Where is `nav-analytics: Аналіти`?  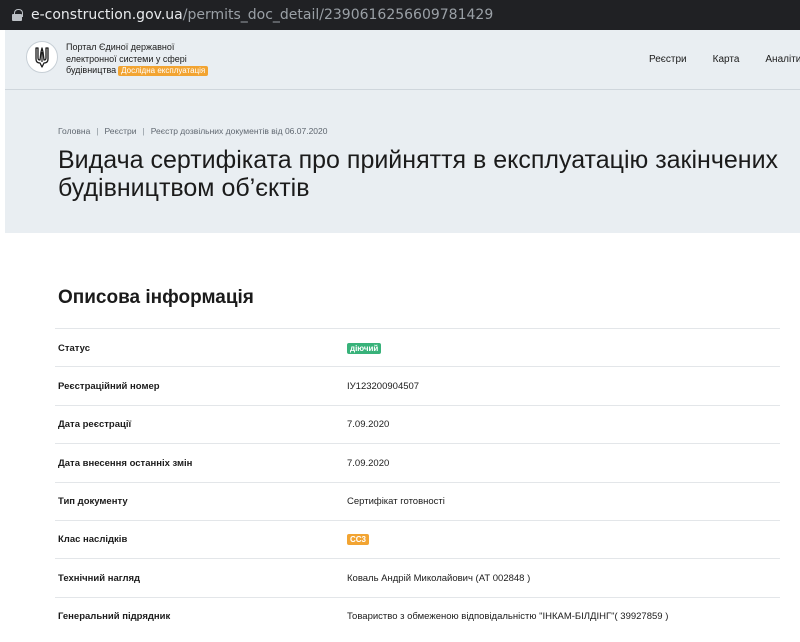
nav-analytics: Аналіти is located at coordinates (782, 59).